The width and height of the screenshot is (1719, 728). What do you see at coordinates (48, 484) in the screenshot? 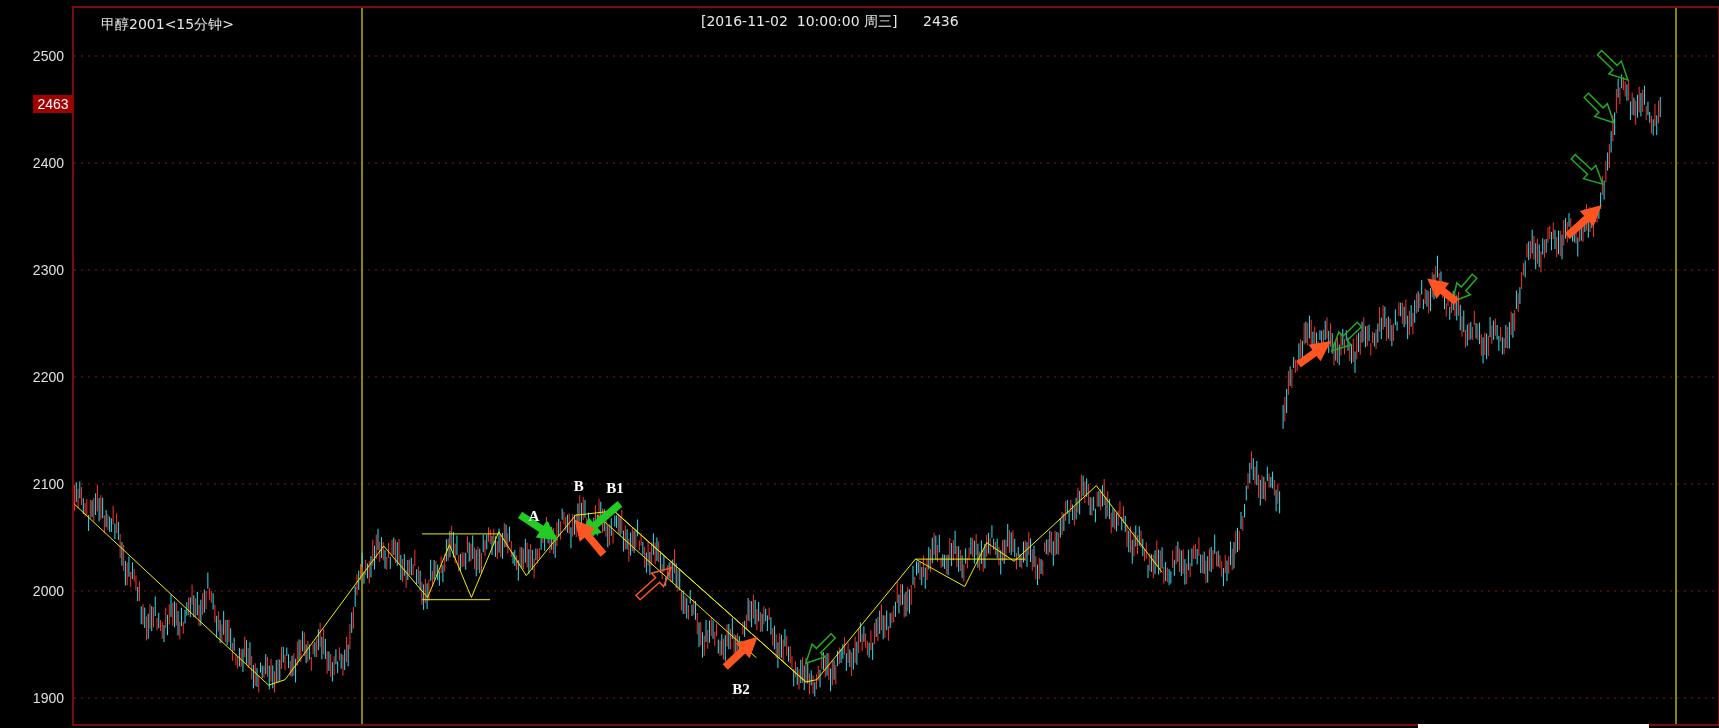
I see `price-axis-label: 2100` at bounding box center [48, 484].